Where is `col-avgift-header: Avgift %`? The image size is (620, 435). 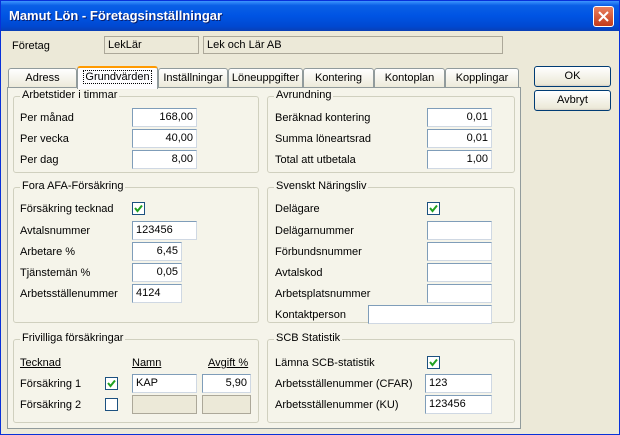
col-avgift-header: Avgift % is located at coordinates (228, 363).